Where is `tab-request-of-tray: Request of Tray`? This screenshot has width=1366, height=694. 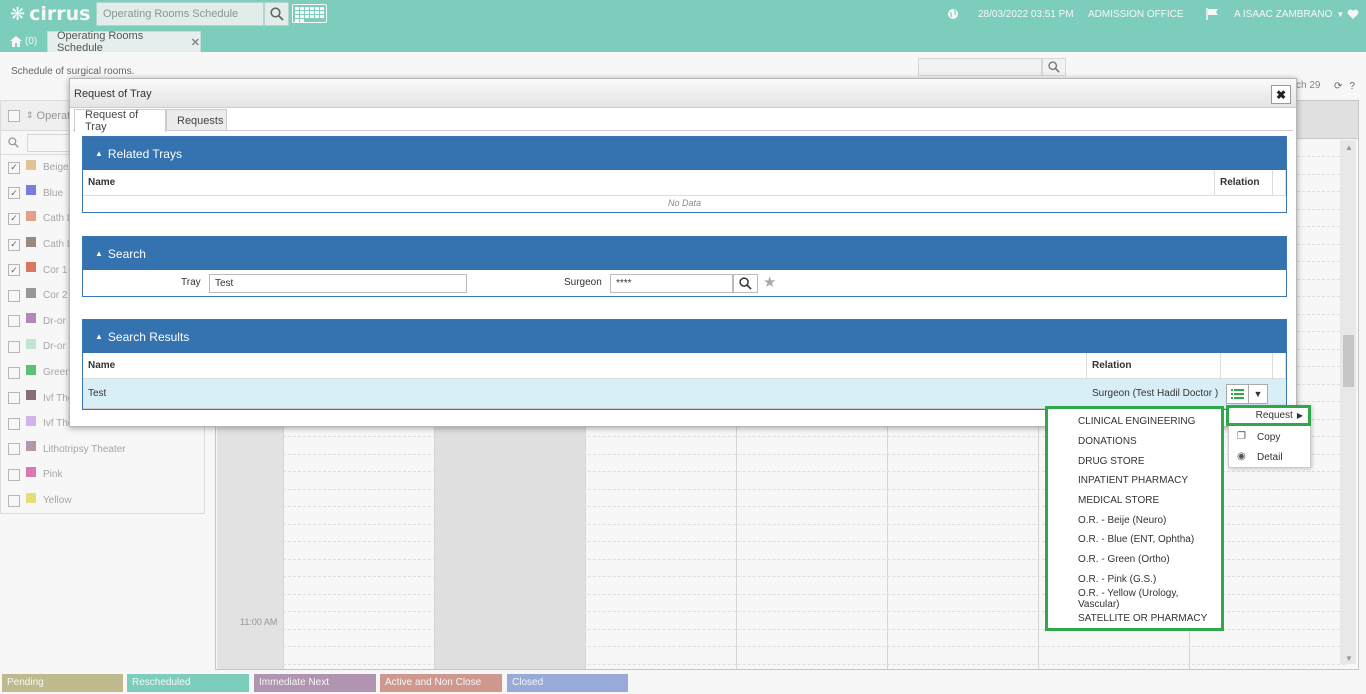 tab-request-of-tray: Request of Tray is located at coordinates (120, 121).